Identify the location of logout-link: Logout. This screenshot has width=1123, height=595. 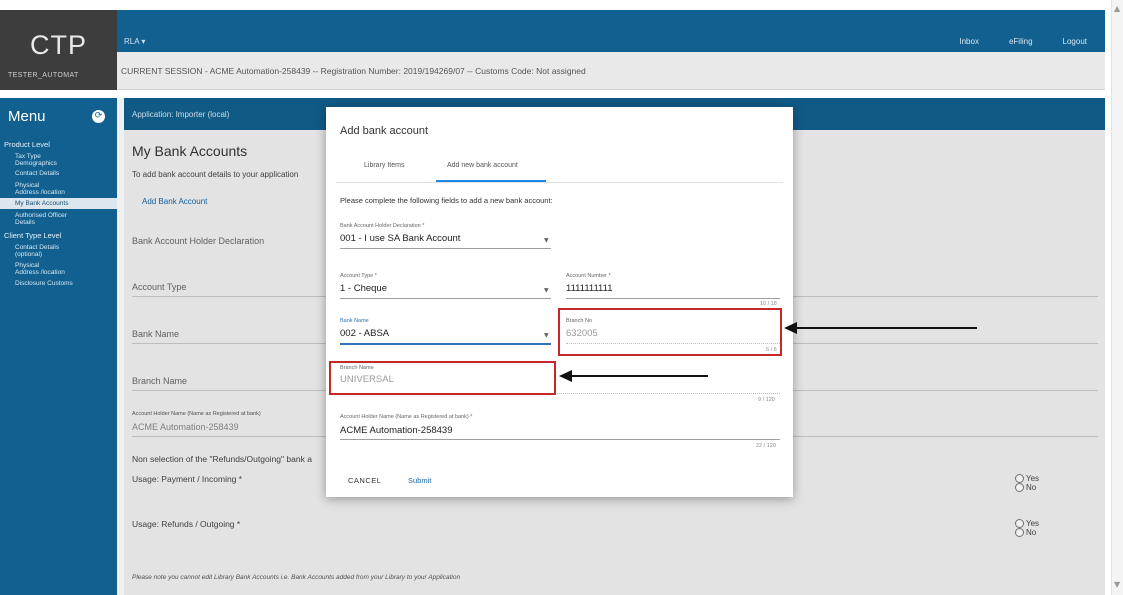
(1075, 41).